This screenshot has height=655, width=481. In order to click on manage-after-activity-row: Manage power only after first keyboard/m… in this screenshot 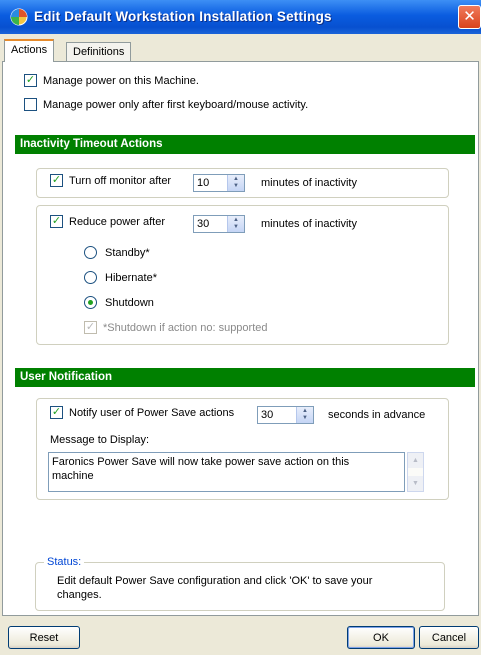, I will do `click(166, 104)`.